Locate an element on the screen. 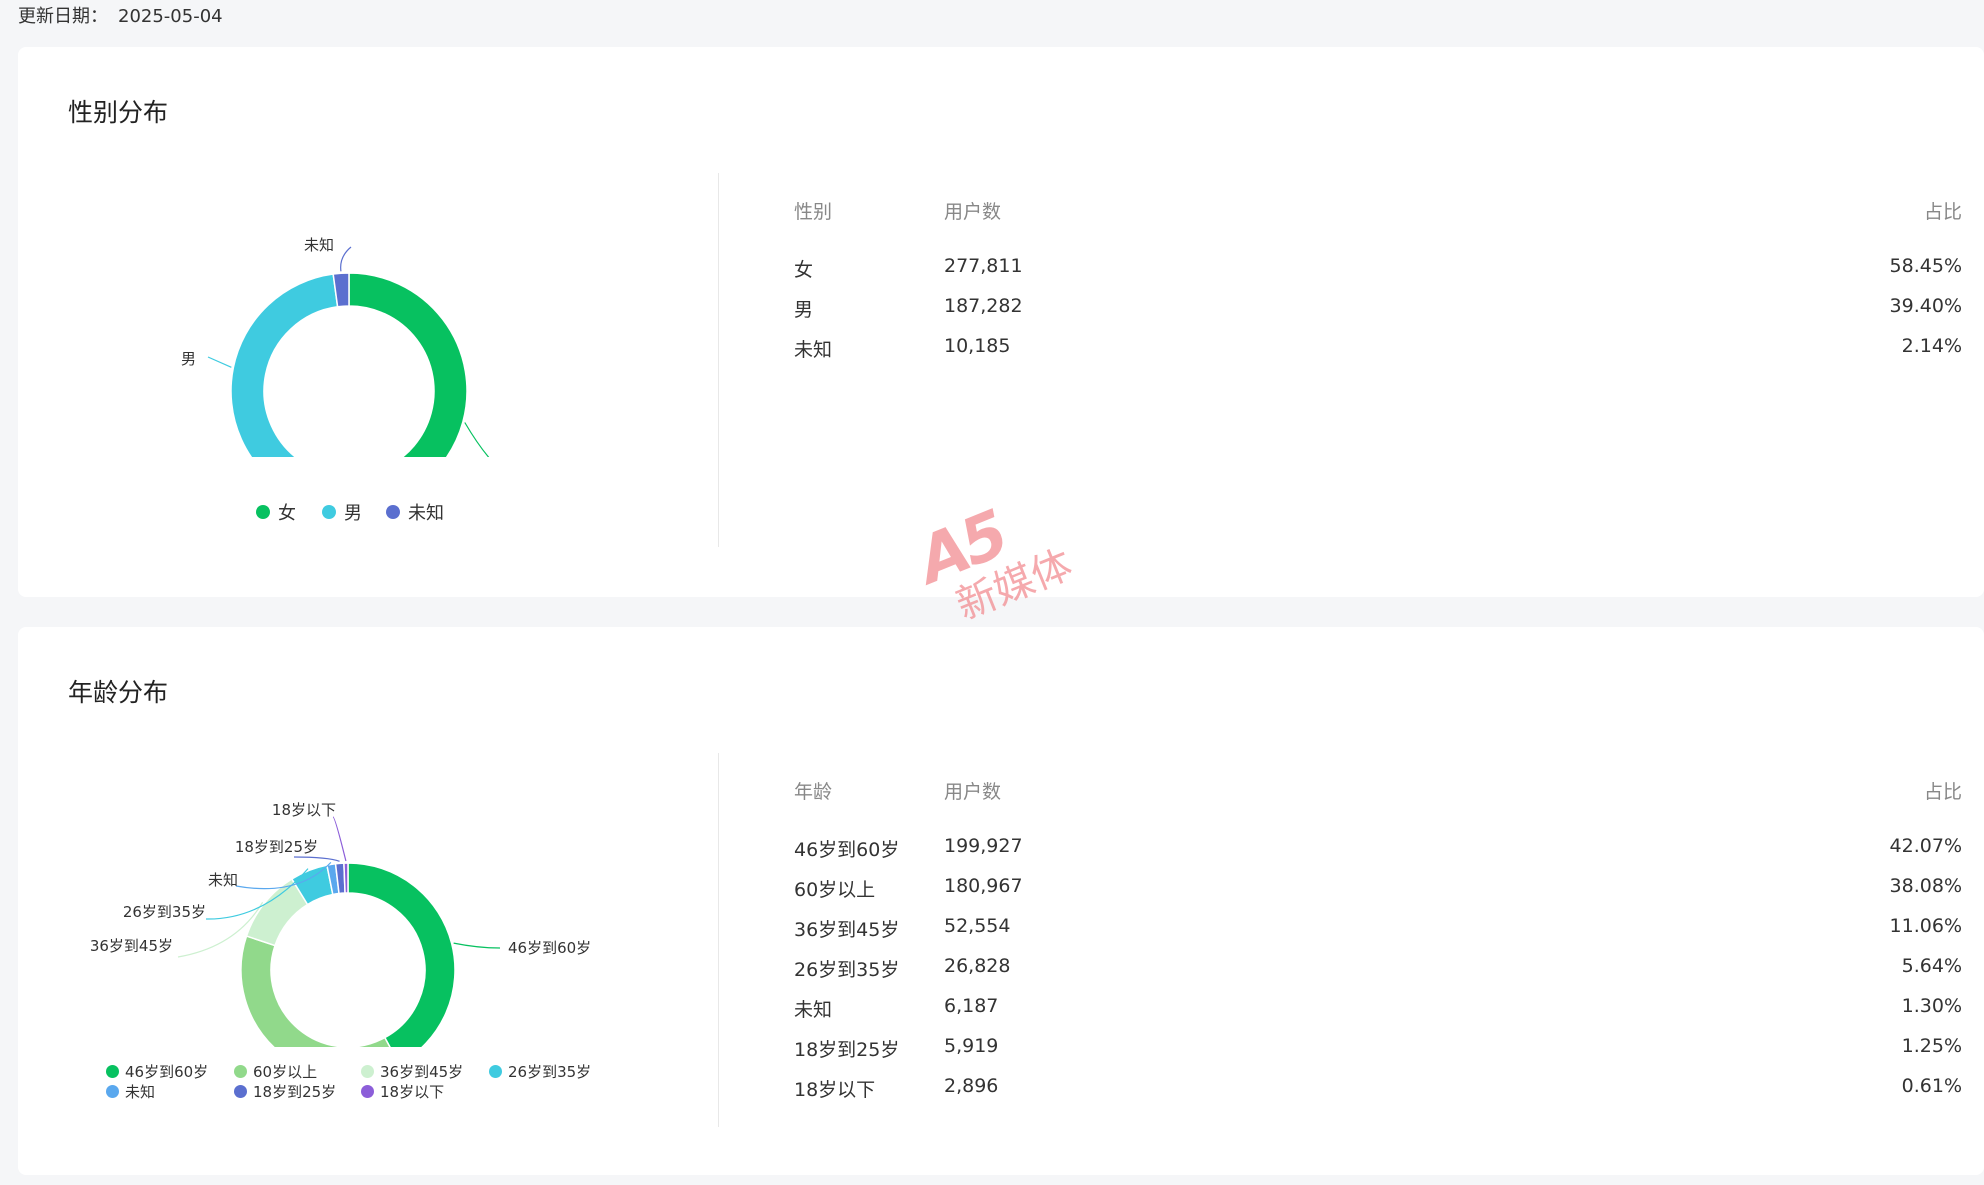  legend-item-male: 男 is located at coordinates (342, 512).